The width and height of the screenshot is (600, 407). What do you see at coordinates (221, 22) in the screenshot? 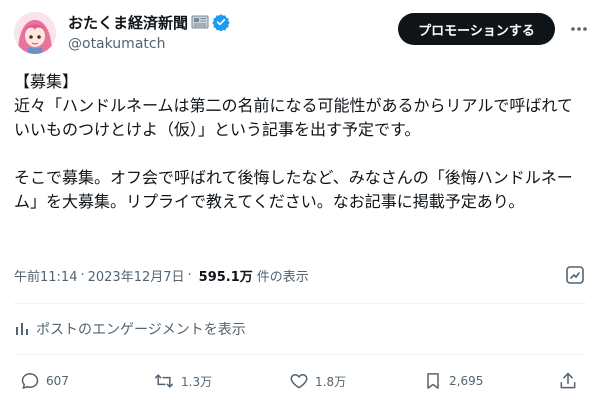
I see `verified-badge-icon` at bounding box center [221, 22].